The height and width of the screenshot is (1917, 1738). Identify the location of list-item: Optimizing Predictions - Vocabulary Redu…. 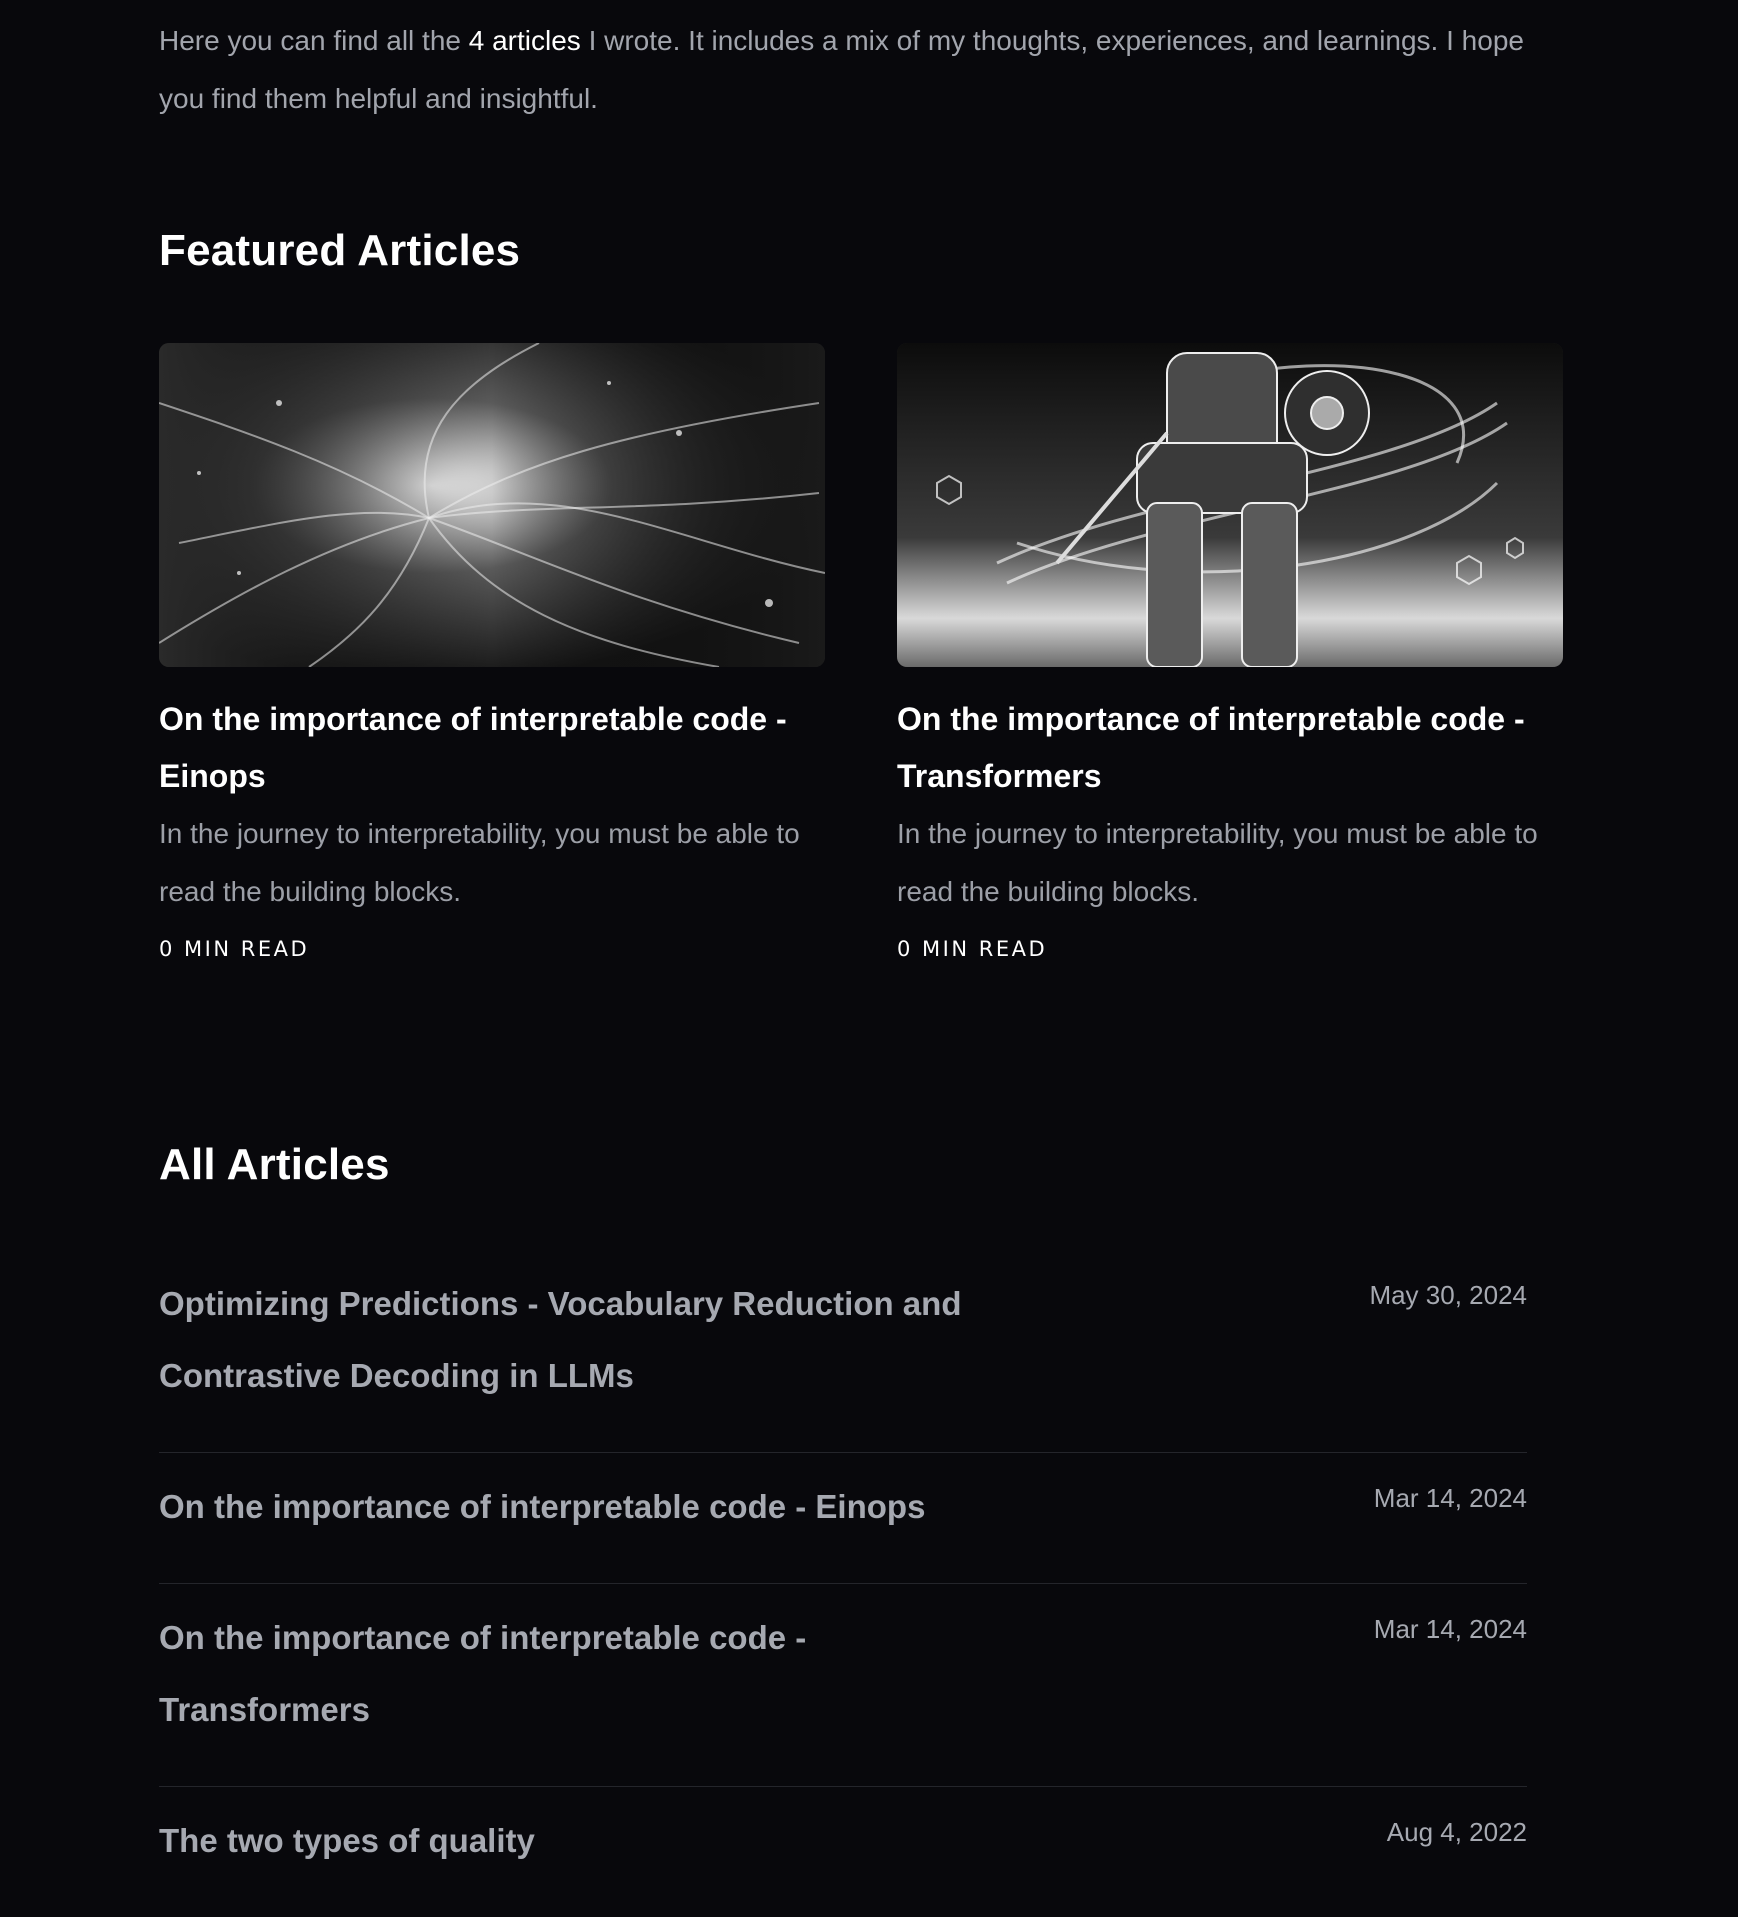
(843, 1351).